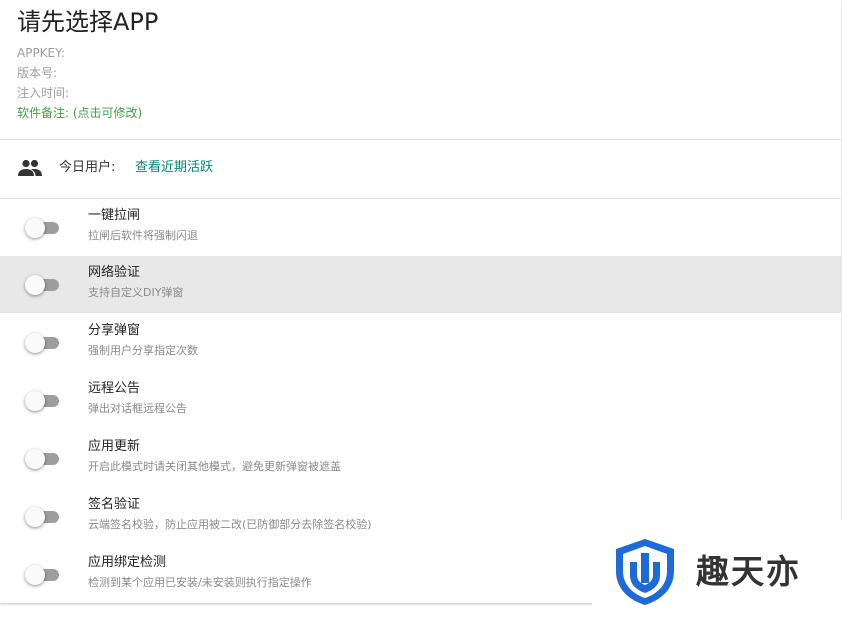  I want to click on today-users-label: 今日用户:, so click(87, 167).